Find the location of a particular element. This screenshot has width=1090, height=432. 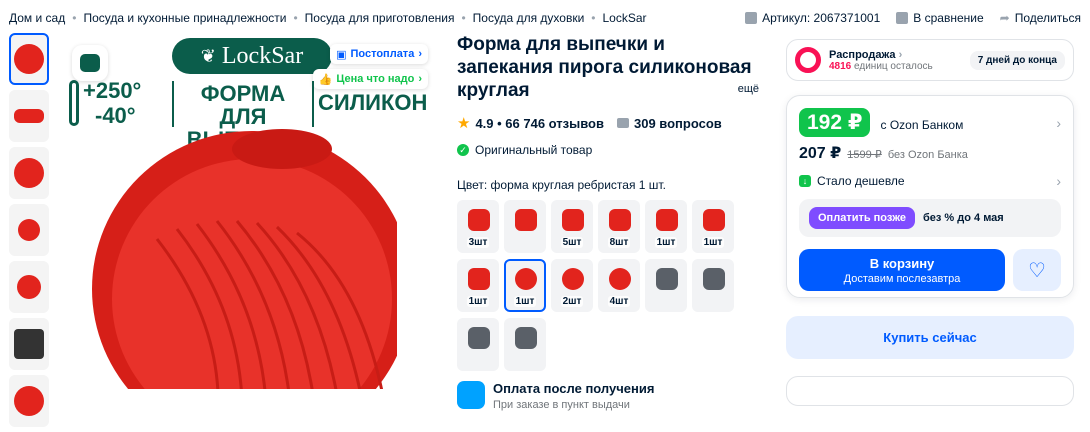

swatch-label: 5шт is located at coordinates (572, 242).